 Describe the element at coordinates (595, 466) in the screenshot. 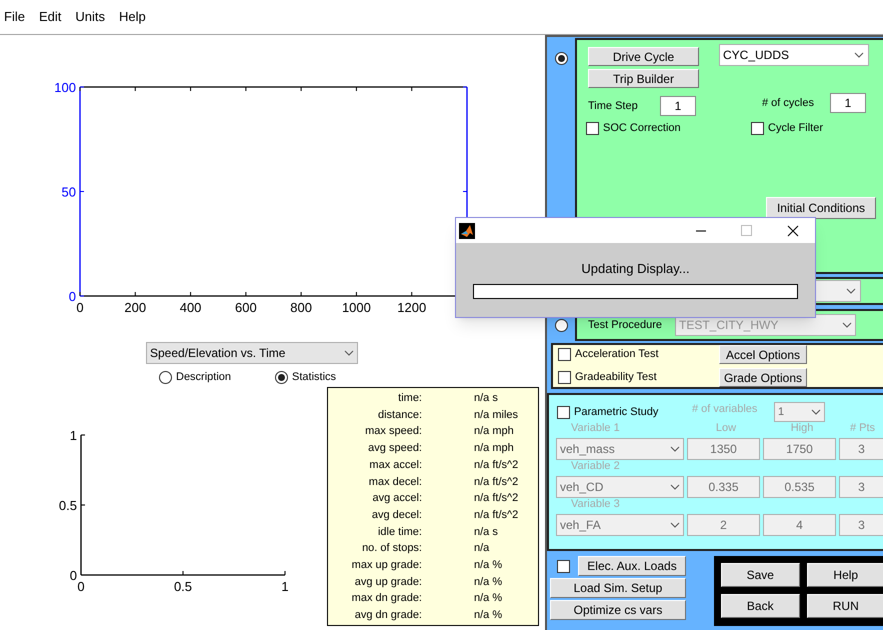

I see `variable-label: Variable 2` at that location.